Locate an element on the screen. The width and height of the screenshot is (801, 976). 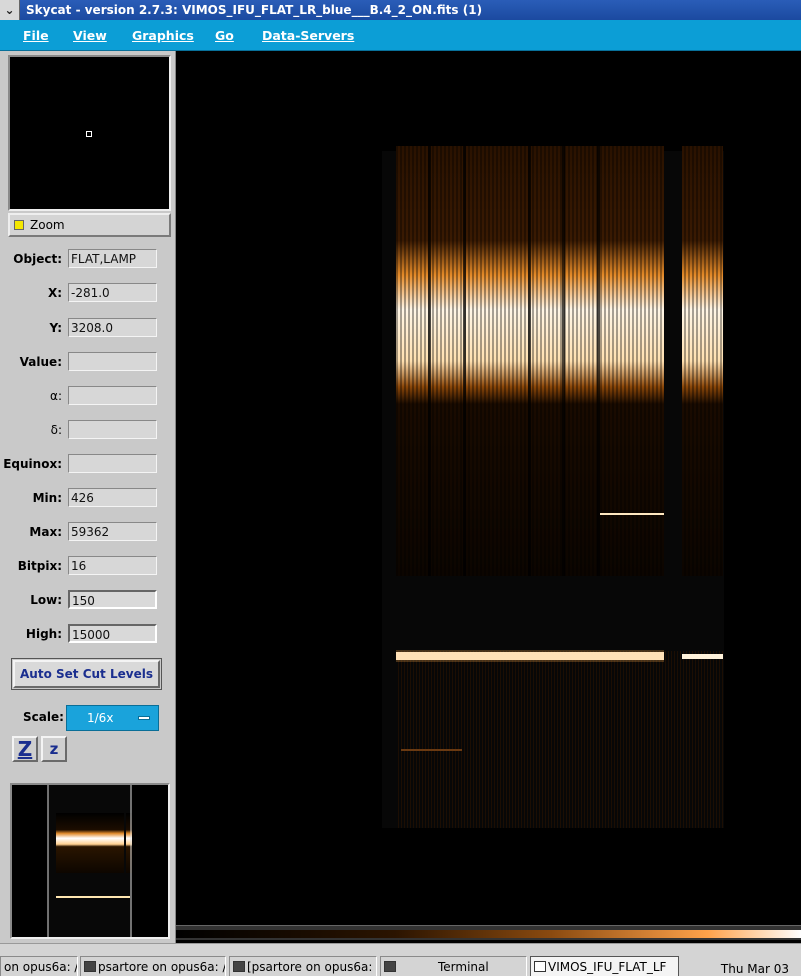
high-cut-input: 15000 is located at coordinates (112, 633).